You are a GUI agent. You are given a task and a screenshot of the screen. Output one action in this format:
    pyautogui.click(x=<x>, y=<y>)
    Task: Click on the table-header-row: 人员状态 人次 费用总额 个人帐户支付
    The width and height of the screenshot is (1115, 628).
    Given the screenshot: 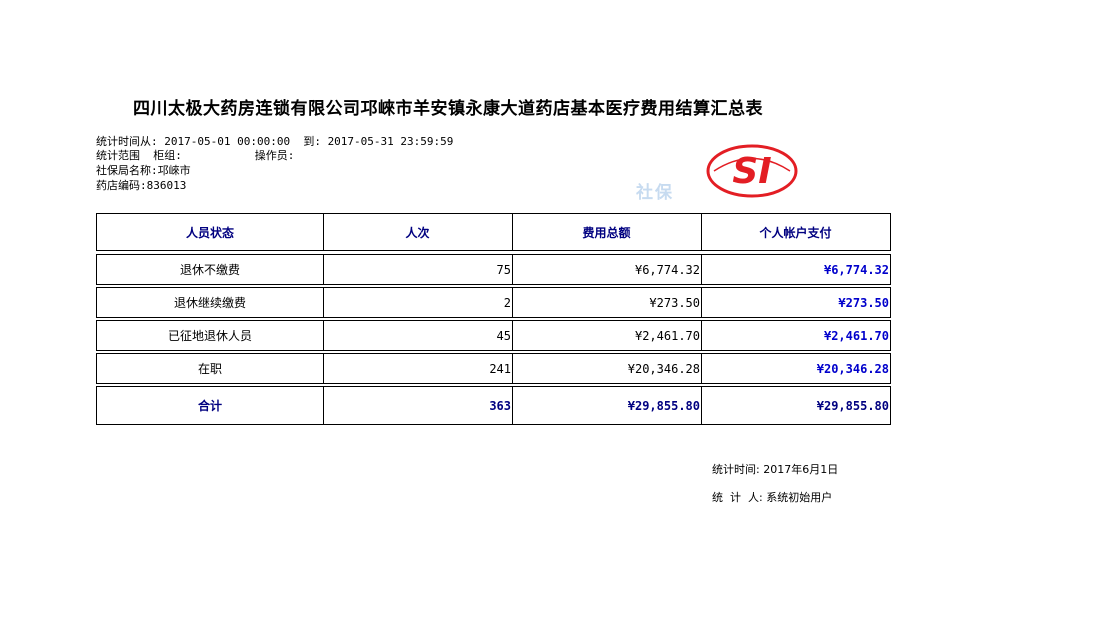 What is the action you would take?
    pyautogui.click(x=493, y=232)
    